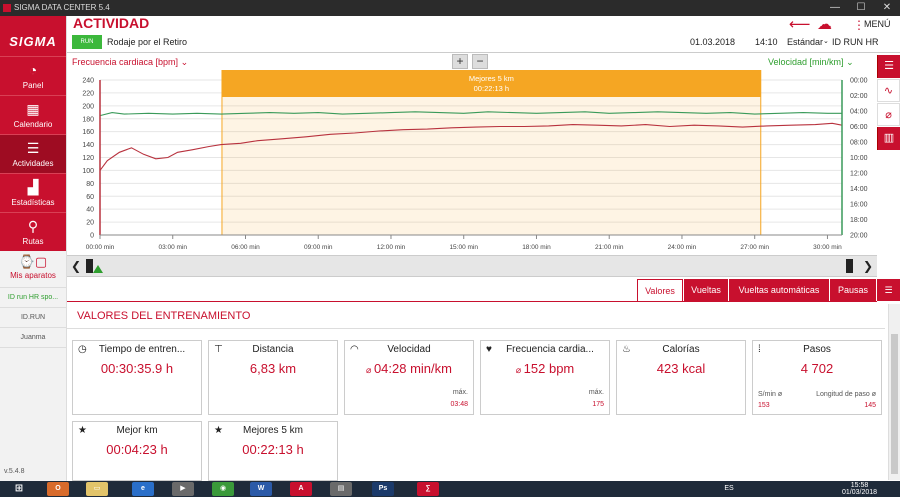  What do you see at coordinates (33, 163) in the screenshot?
I see `sidebar-item-label: Actividades` at bounding box center [33, 163].